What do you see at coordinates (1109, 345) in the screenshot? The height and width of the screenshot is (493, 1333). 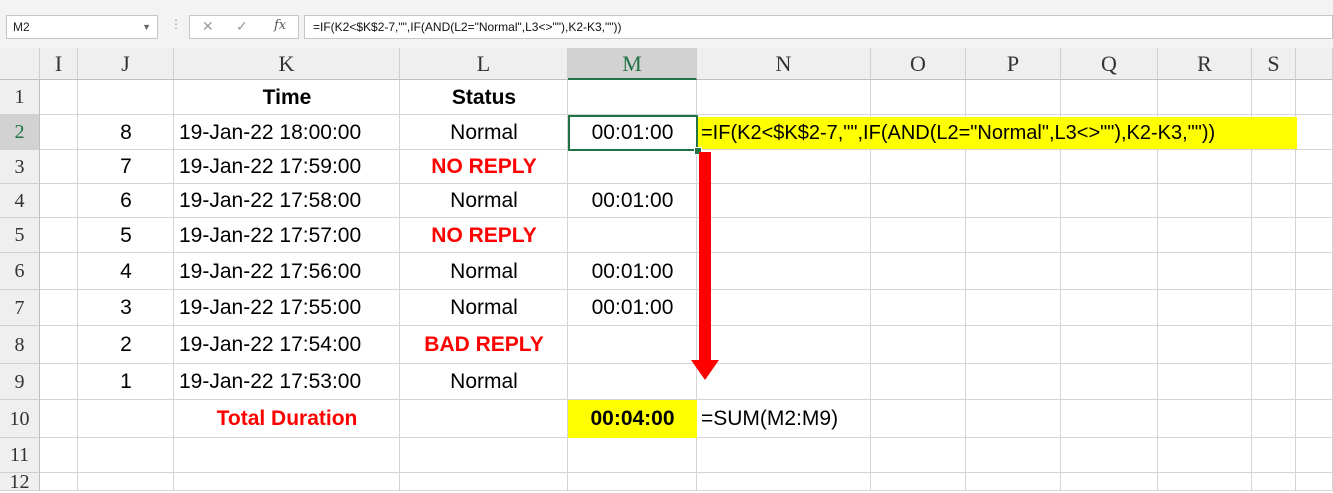 I see `cell-q8` at bounding box center [1109, 345].